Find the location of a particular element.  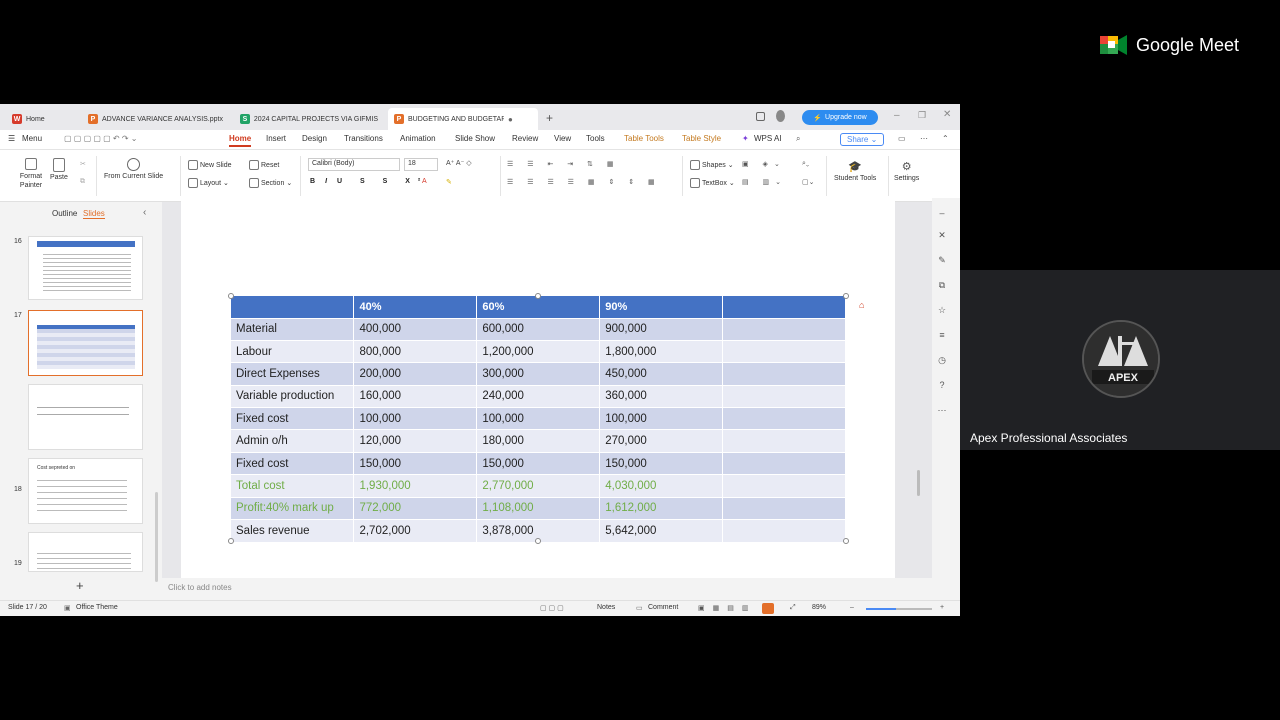

cell-90: 270,000 is located at coordinates (661, 441).